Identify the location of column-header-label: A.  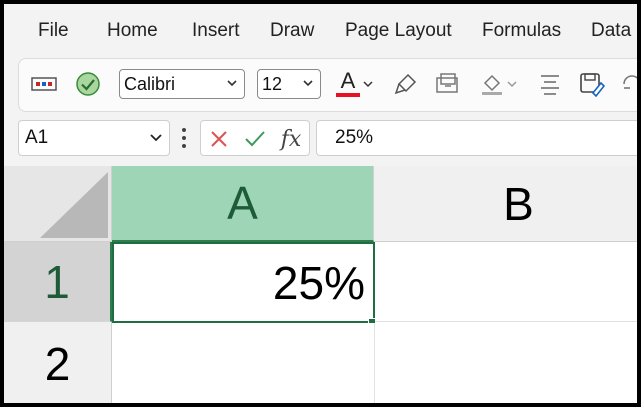
(242, 203).